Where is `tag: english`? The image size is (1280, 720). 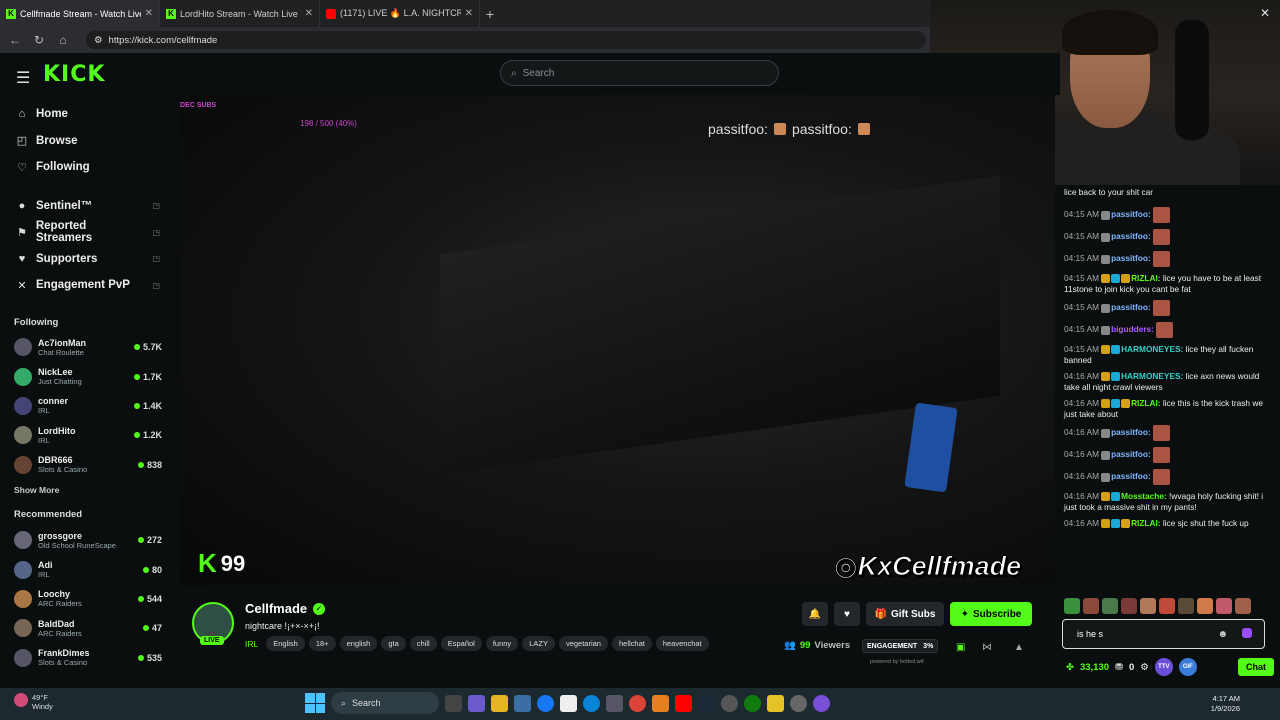 tag: english is located at coordinates (358, 643).